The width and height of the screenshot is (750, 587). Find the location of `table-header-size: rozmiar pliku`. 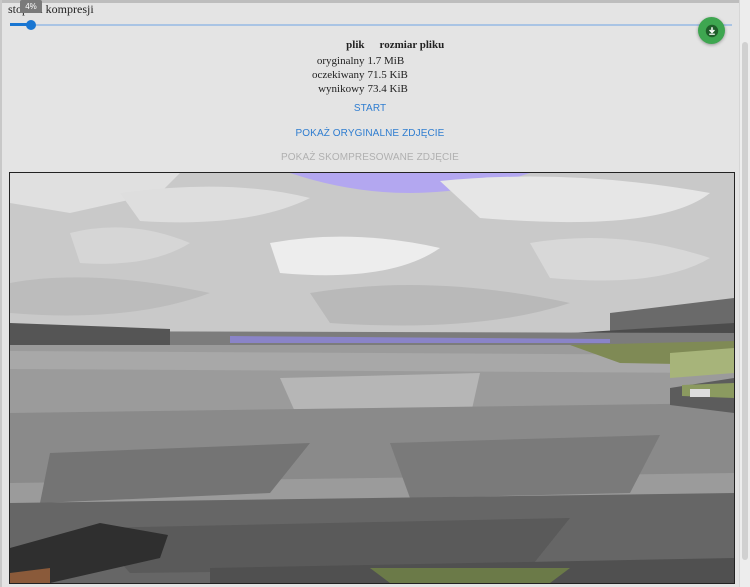

table-header-size: rozmiar pliku is located at coordinates (412, 45).